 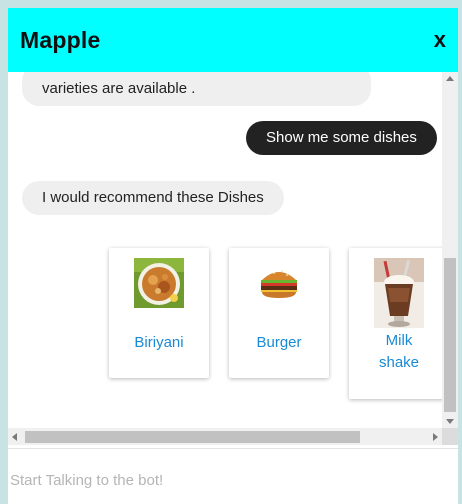 What do you see at coordinates (279, 283) in the screenshot?
I see `burger-image` at bounding box center [279, 283].